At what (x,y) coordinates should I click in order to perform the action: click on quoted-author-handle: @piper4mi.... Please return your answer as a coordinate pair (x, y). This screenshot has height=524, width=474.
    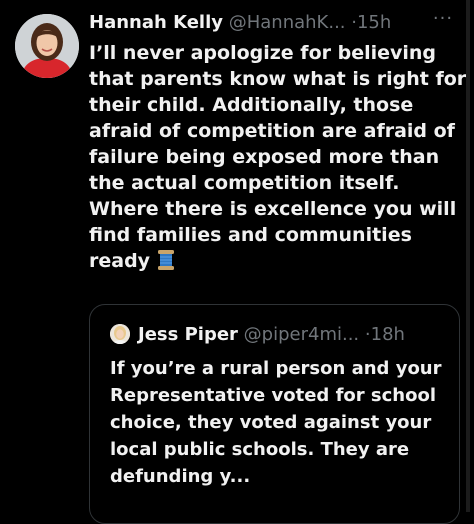
    Looking at the image, I should click on (301, 334).